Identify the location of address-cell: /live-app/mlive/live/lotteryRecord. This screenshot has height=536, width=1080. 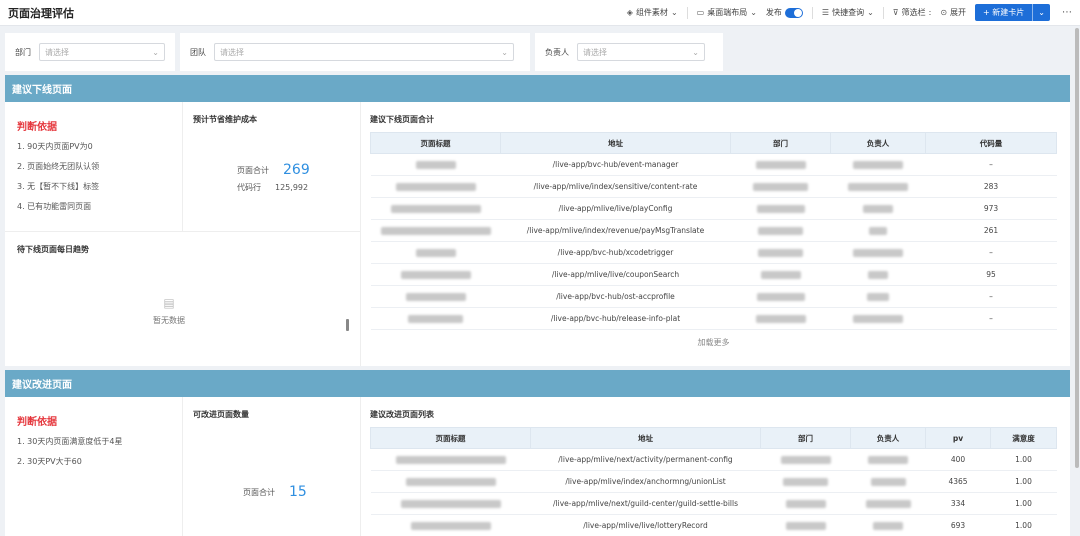
(645, 525).